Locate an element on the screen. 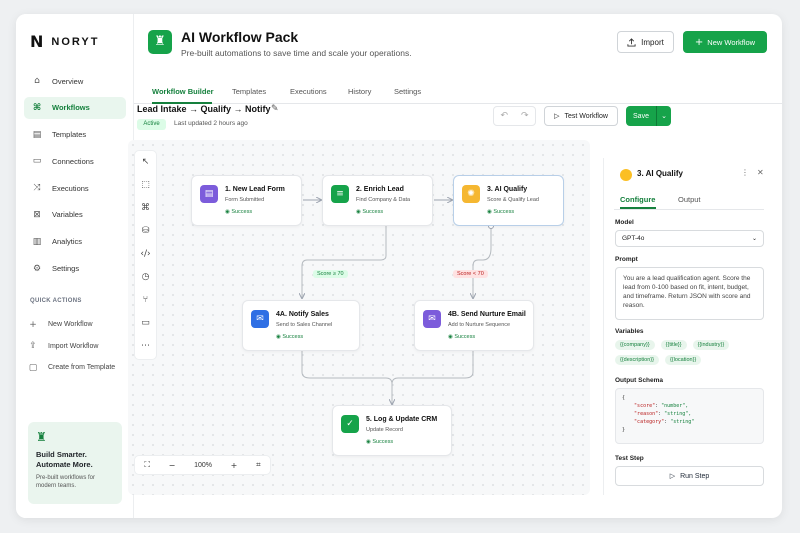 This screenshot has width=800, height=533. branch-icon: ⑂ is located at coordinates (145, 300).